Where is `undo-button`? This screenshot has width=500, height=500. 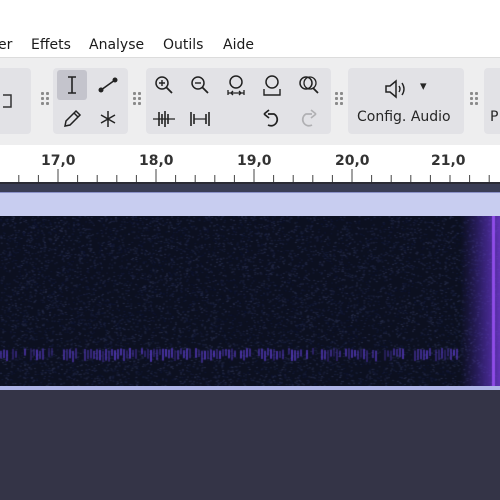 undo-button is located at coordinates (272, 119).